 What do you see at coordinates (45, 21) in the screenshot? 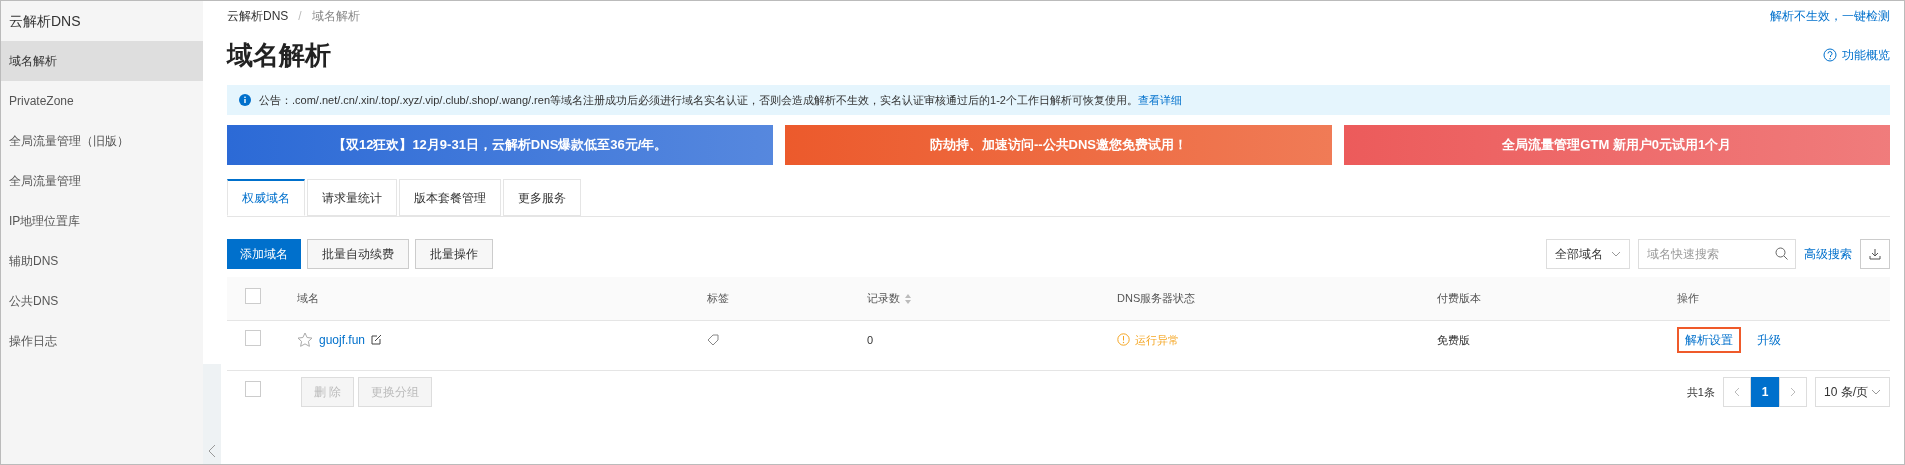
I see `sidebar-title: 云解析DNS` at bounding box center [45, 21].